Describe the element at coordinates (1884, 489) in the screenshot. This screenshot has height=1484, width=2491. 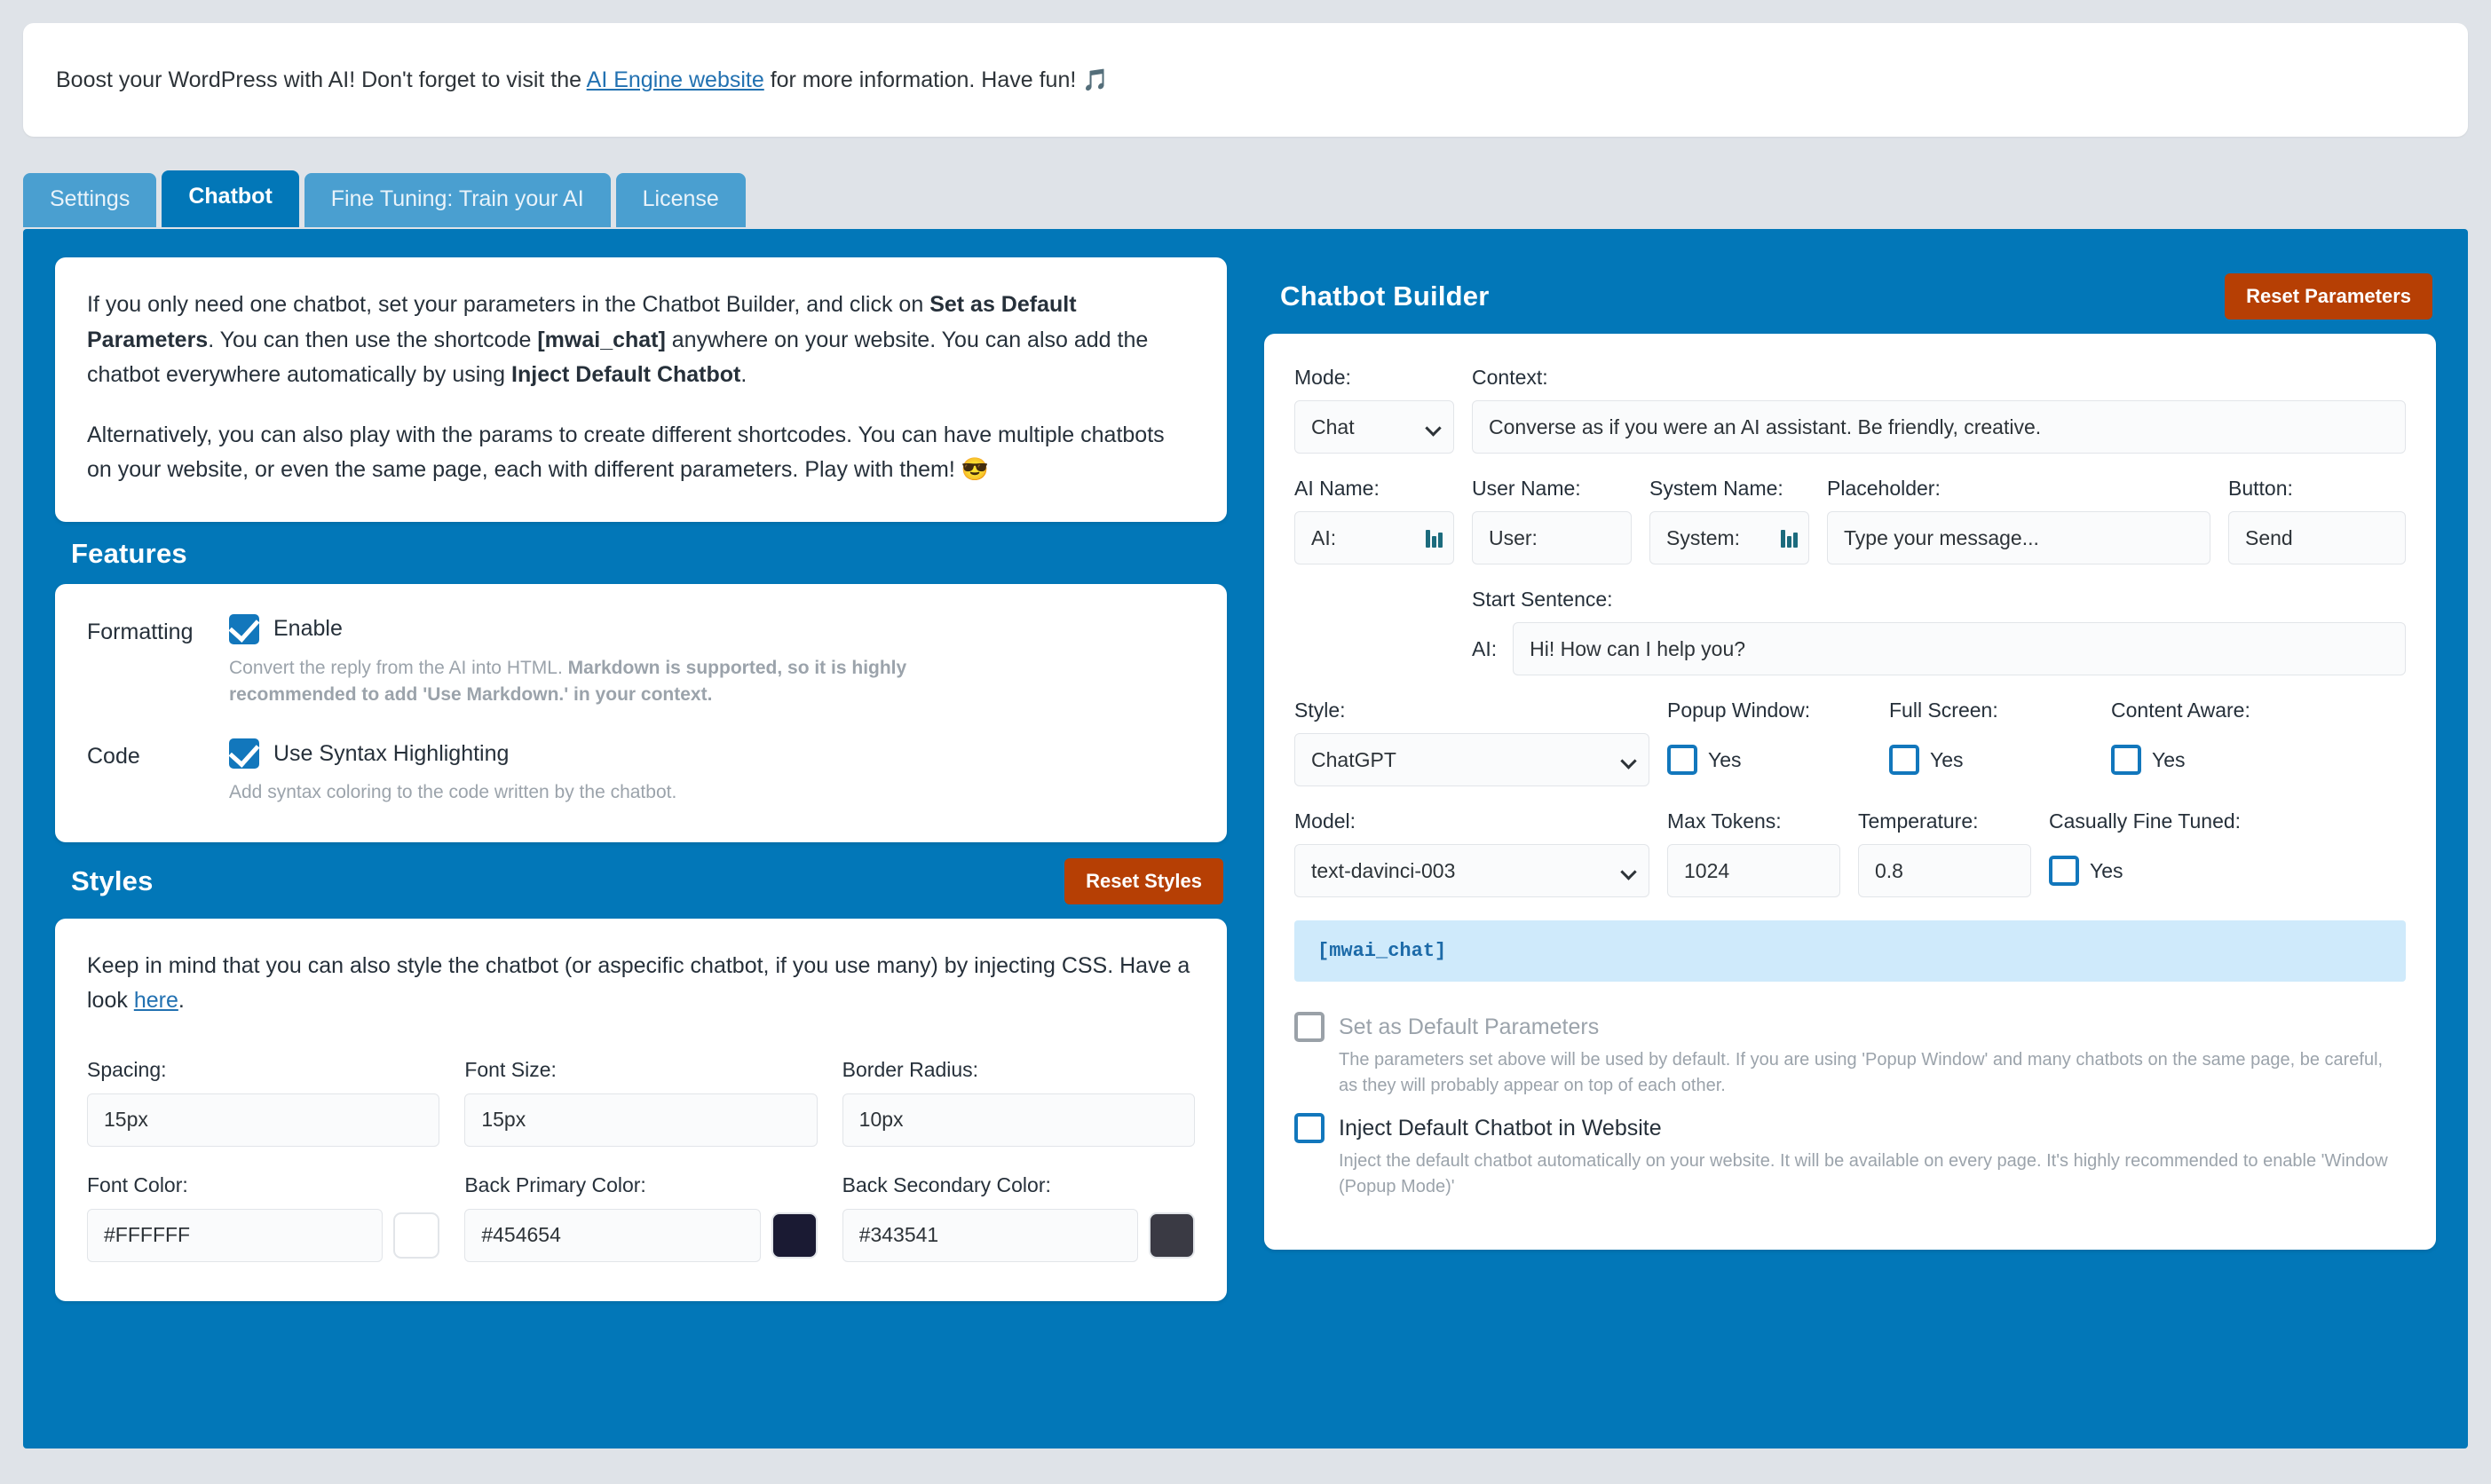
I see `placeholder-label: Placeholder:` at that location.